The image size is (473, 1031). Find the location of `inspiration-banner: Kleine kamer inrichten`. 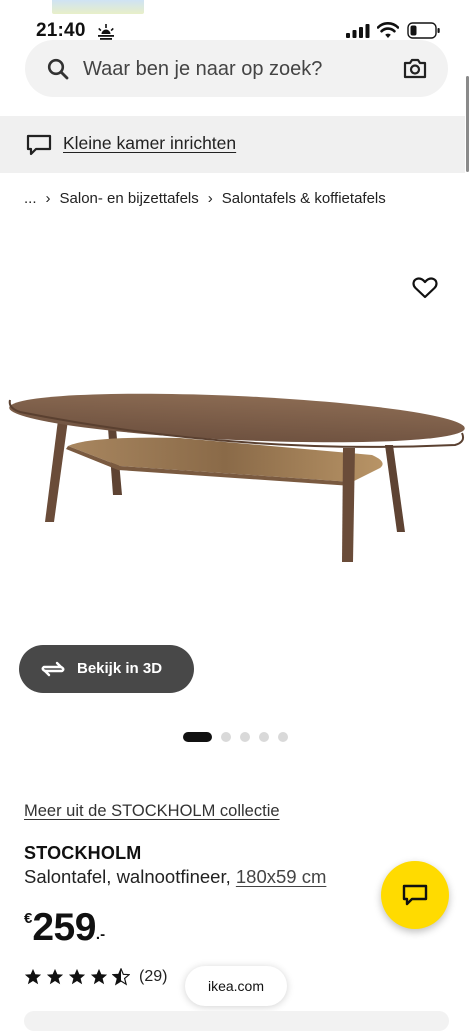

inspiration-banner: Kleine kamer inrichten is located at coordinates (232, 144).